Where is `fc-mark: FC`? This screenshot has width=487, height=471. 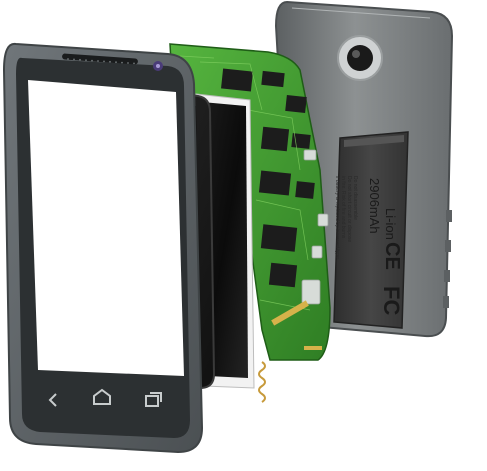 fc-mark: FC is located at coordinates (391, 300).